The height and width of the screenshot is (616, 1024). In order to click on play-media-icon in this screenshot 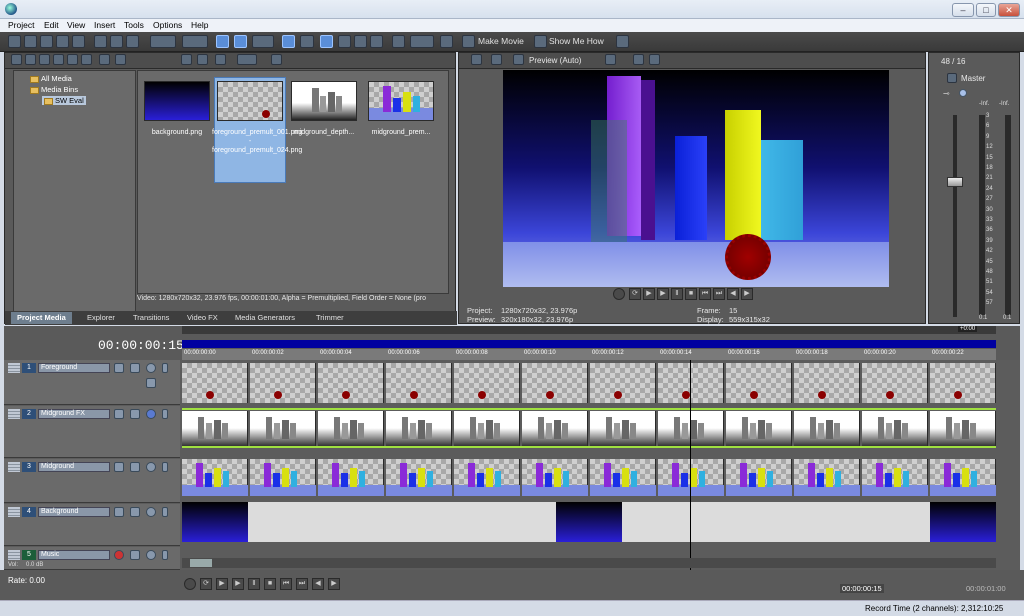, I will do `click(186, 59)`.